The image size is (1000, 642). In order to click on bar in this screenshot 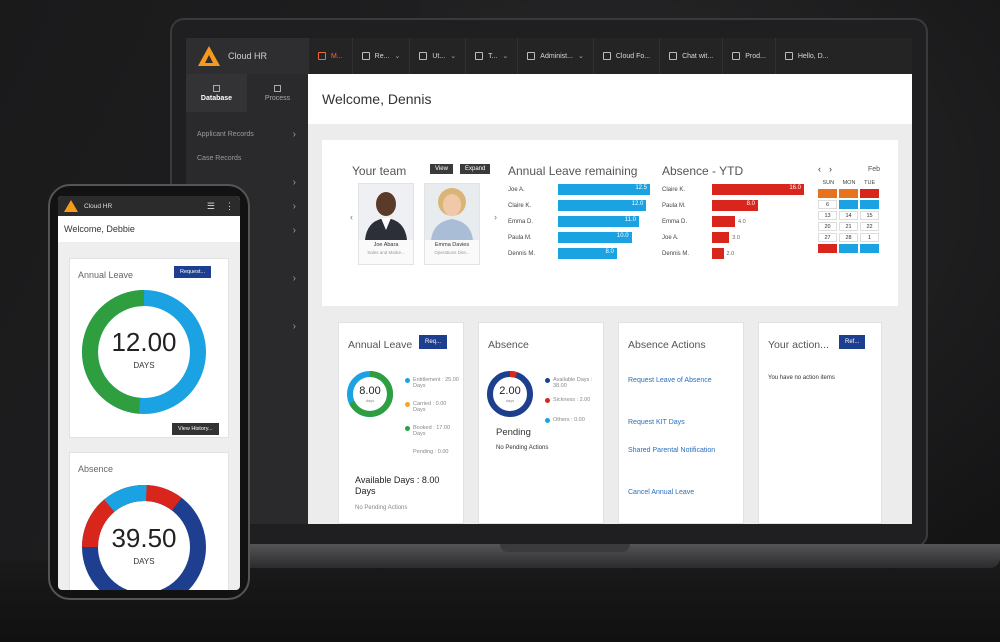, I will do `click(723, 221)`.